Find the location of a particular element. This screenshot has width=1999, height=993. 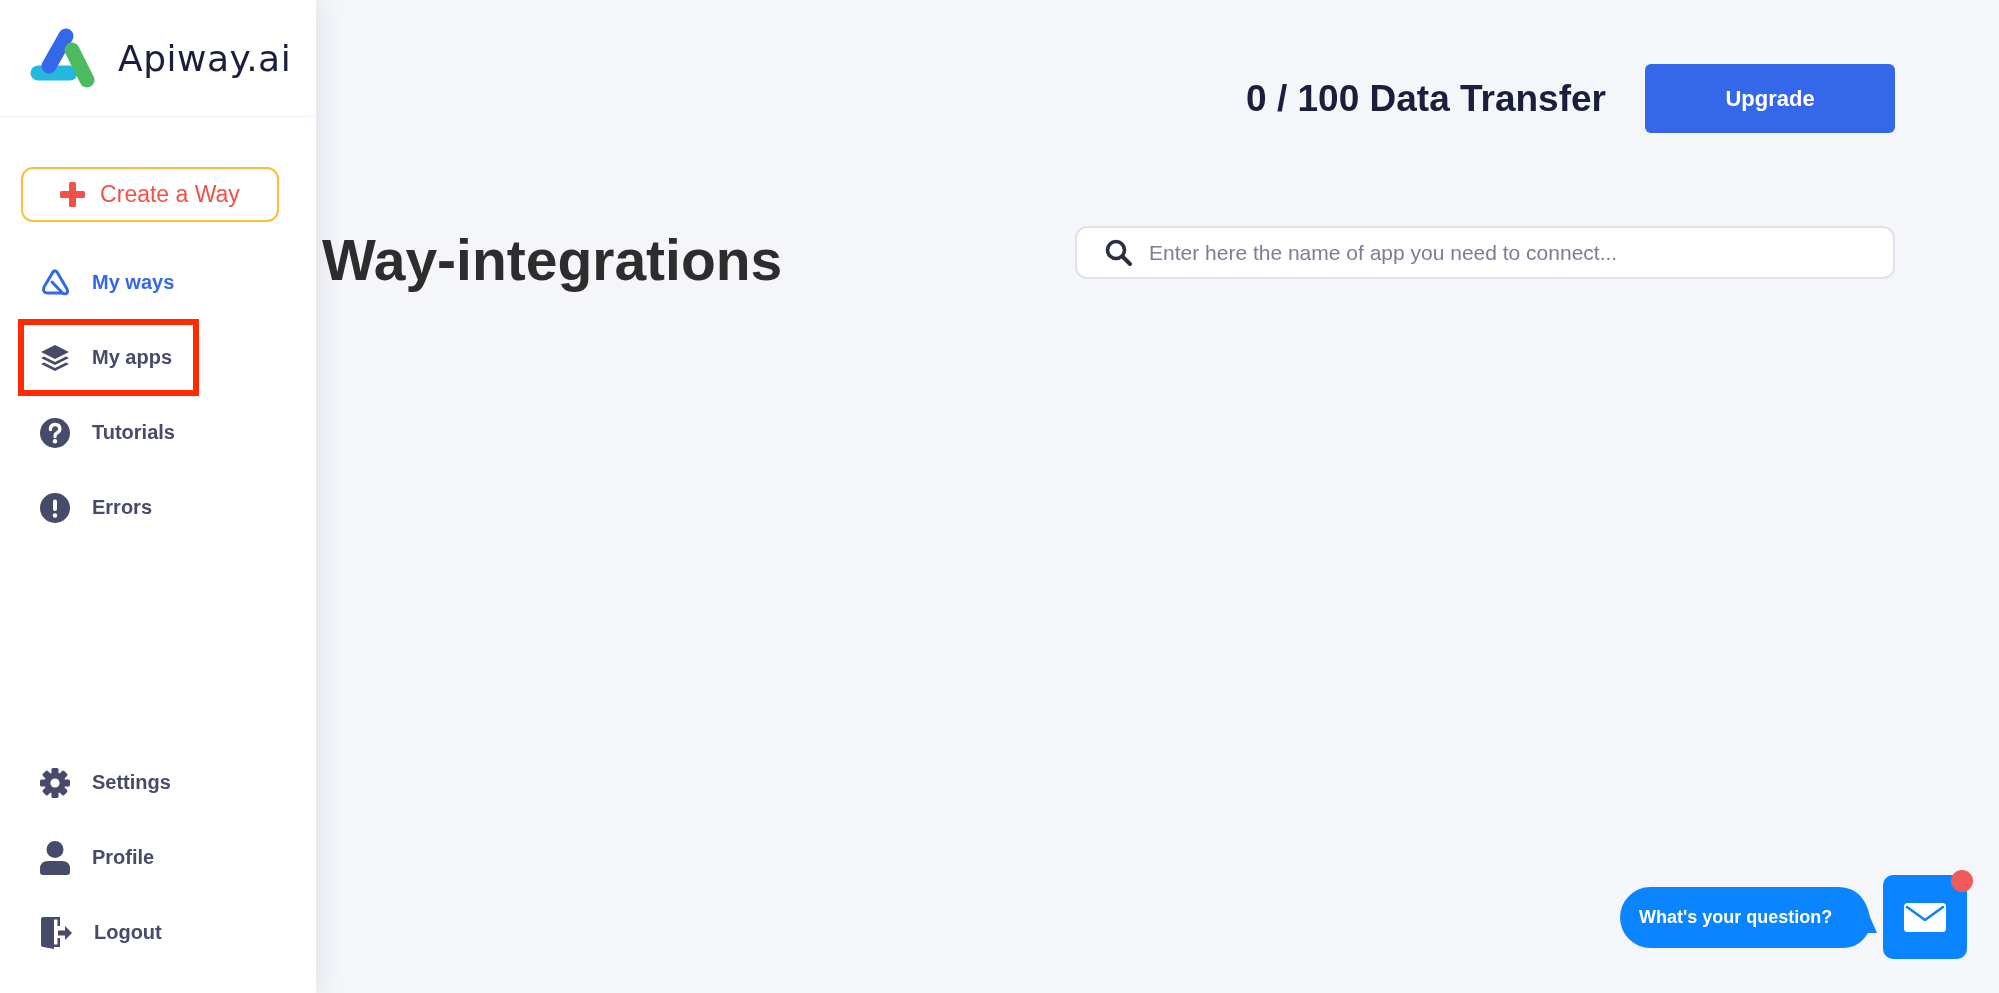

chat-button is located at coordinates (1925, 917).